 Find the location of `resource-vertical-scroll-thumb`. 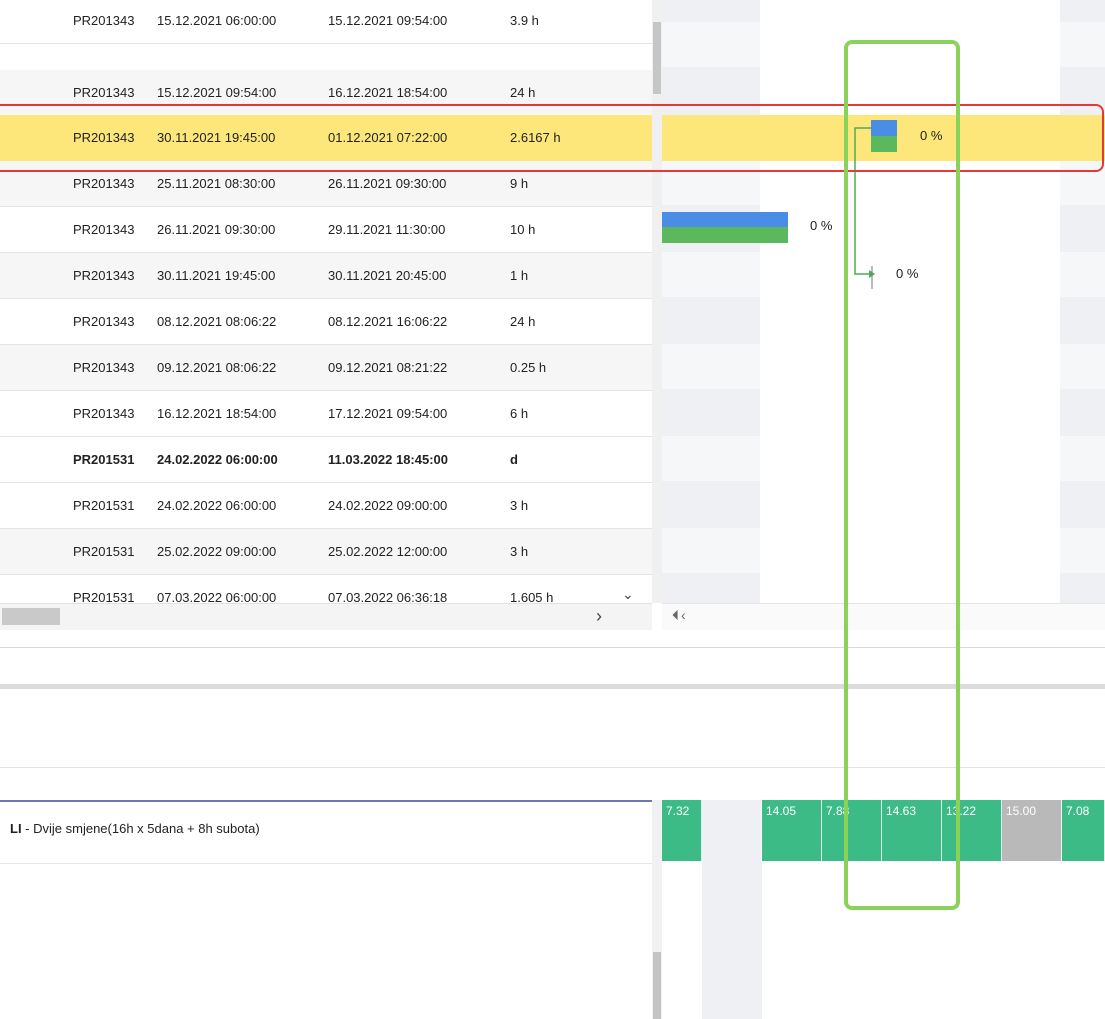

resource-vertical-scroll-thumb is located at coordinates (657, 985).